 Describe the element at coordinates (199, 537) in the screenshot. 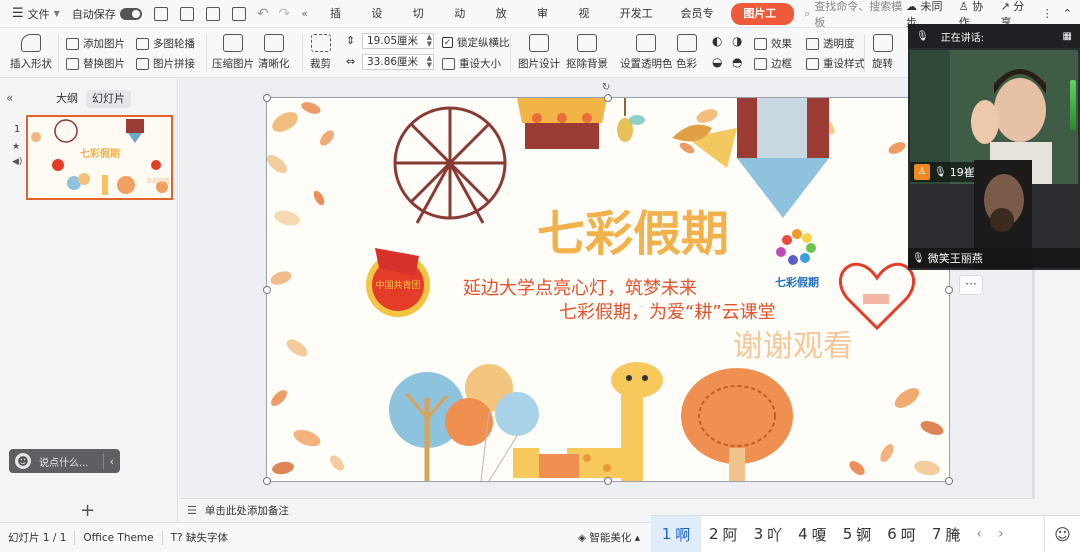

I see `missing-font-button: T? 缺失字体` at that location.